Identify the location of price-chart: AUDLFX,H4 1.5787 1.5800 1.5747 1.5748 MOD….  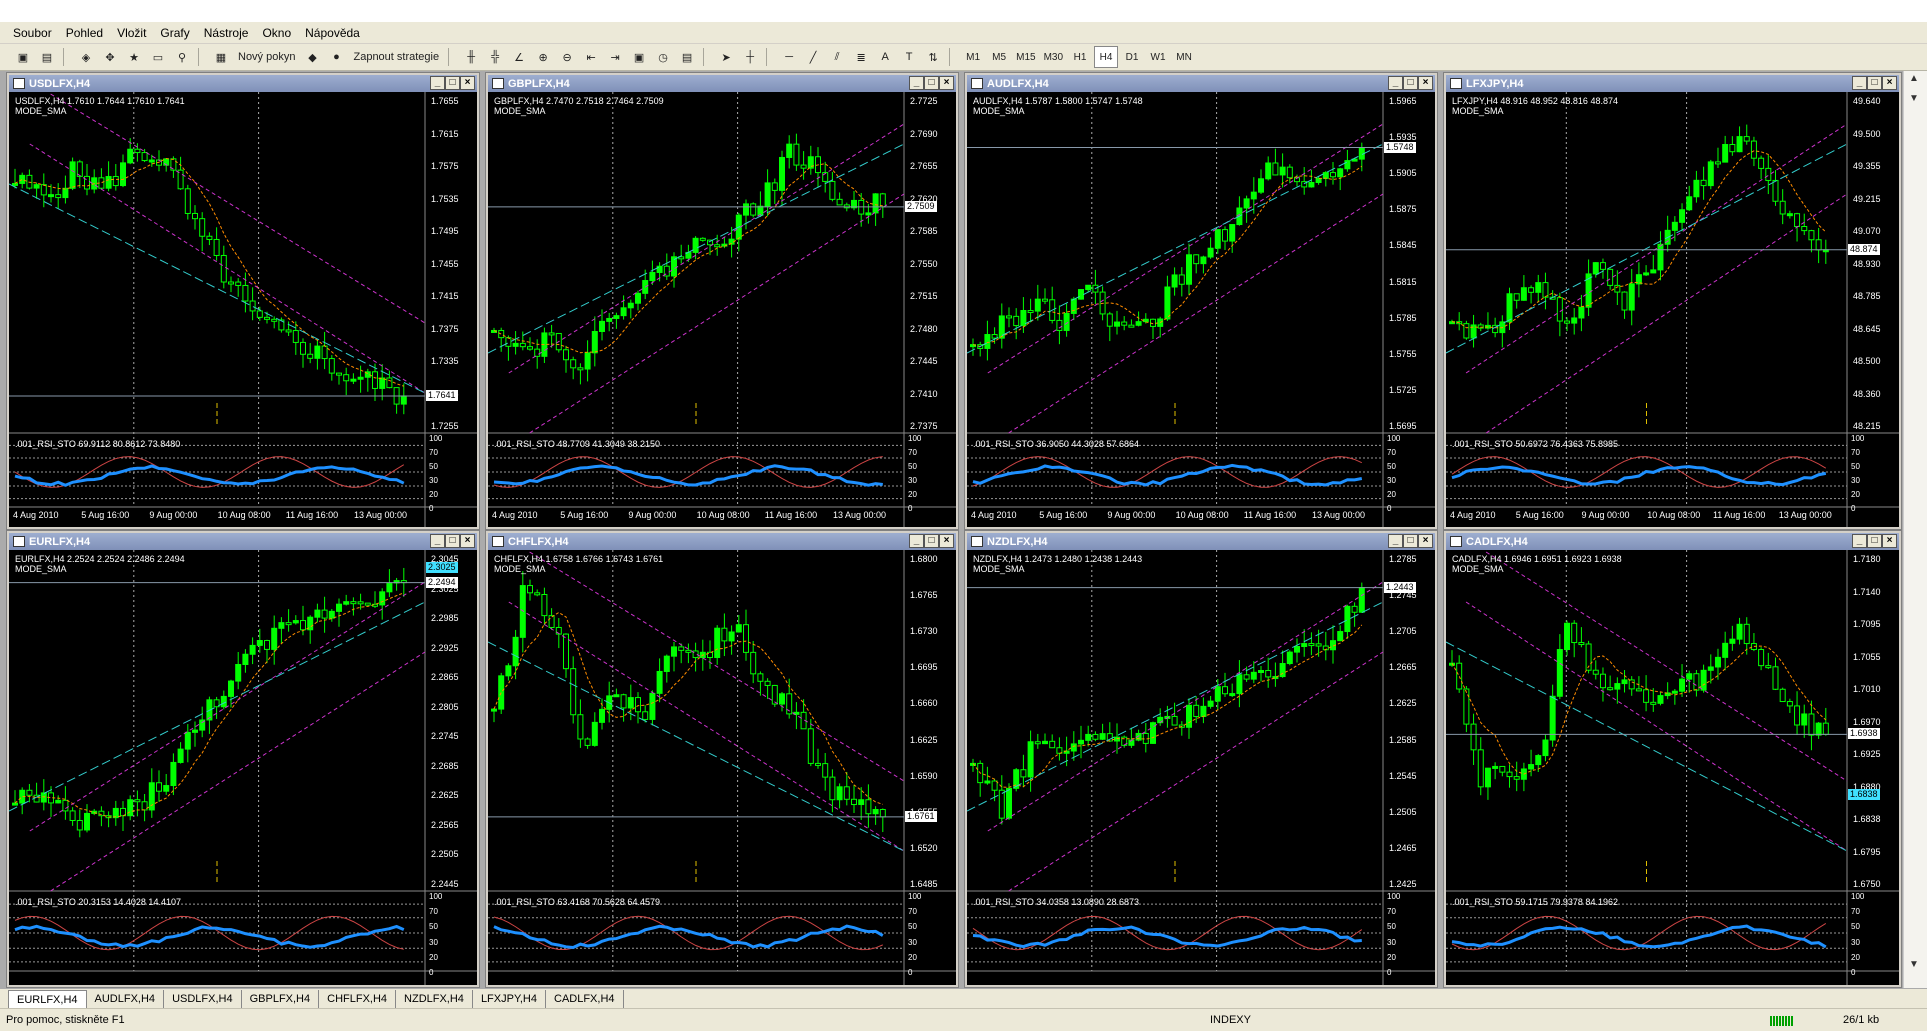
(1201, 309).